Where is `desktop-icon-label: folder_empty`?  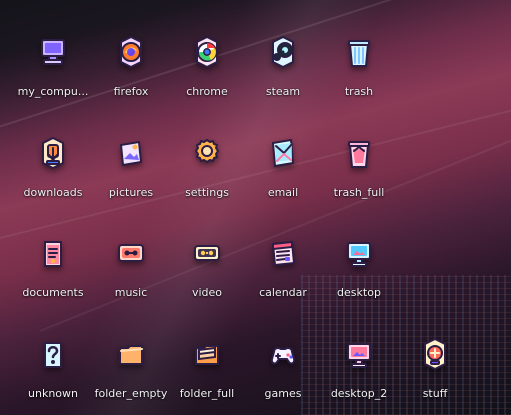 desktop-icon-label: folder_empty is located at coordinates (131, 393).